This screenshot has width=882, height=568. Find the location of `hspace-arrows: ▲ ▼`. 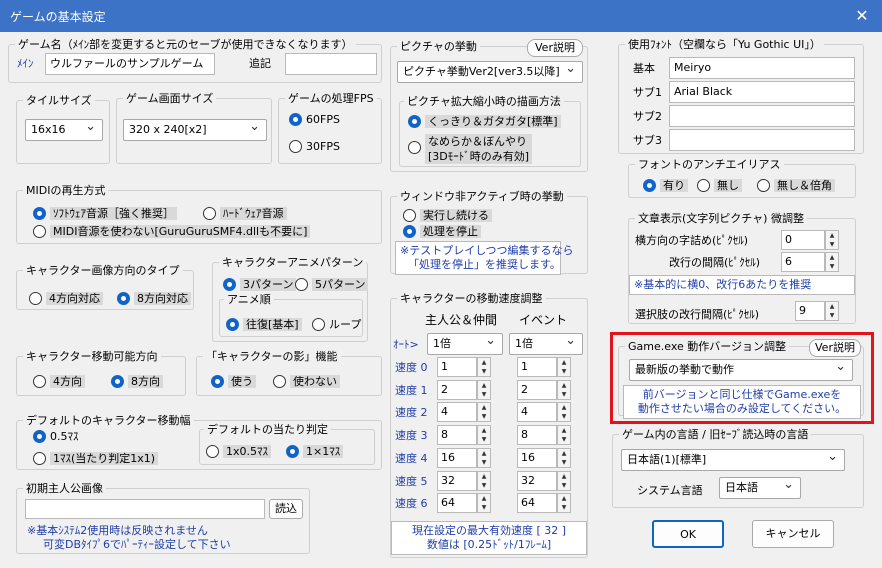

hspace-arrows: ▲ ▼ is located at coordinates (832, 240).